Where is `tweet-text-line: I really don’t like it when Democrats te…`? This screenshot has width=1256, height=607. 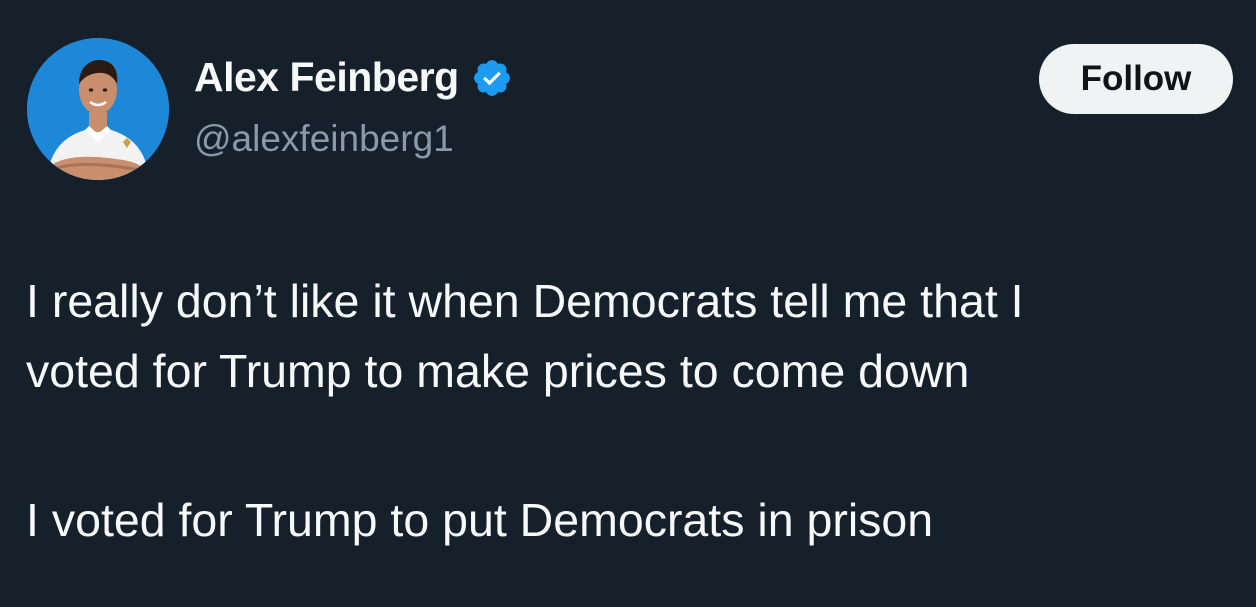
tweet-text-line: I really don’t like it when Democrats te… is located at coordinates (525, 301).